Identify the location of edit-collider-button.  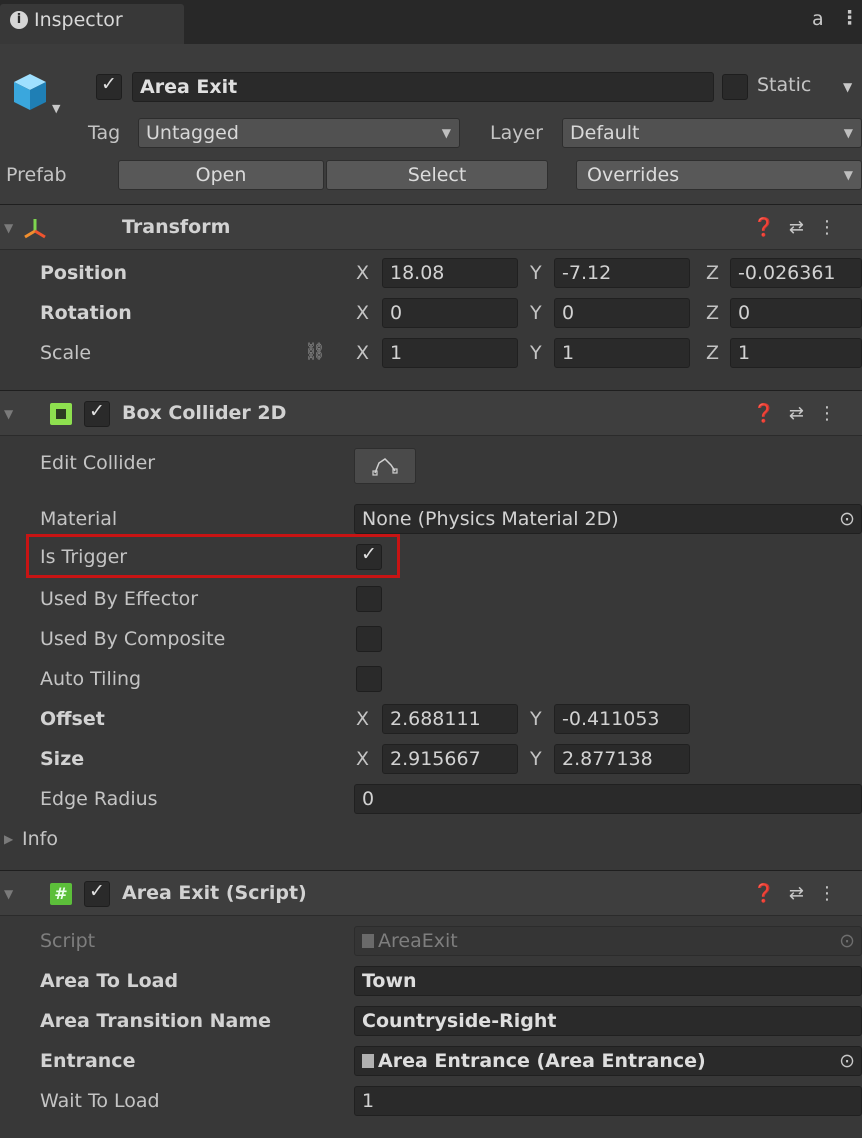
(385, 466).